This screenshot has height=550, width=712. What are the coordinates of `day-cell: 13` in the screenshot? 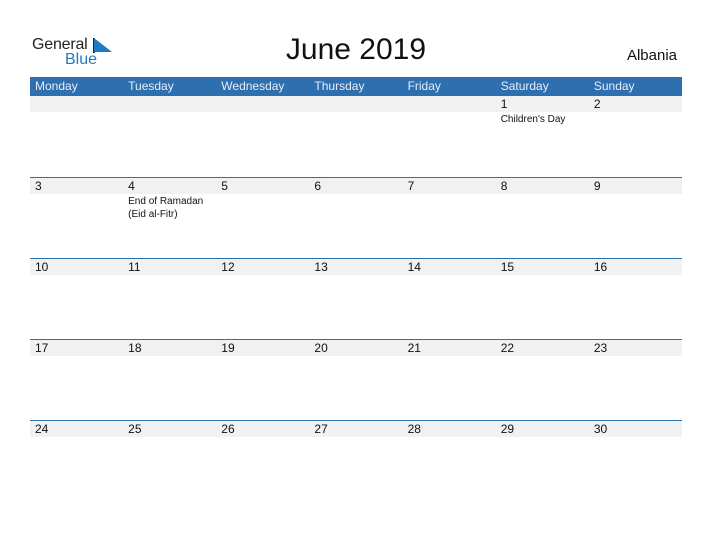 It's located at (355, 299).